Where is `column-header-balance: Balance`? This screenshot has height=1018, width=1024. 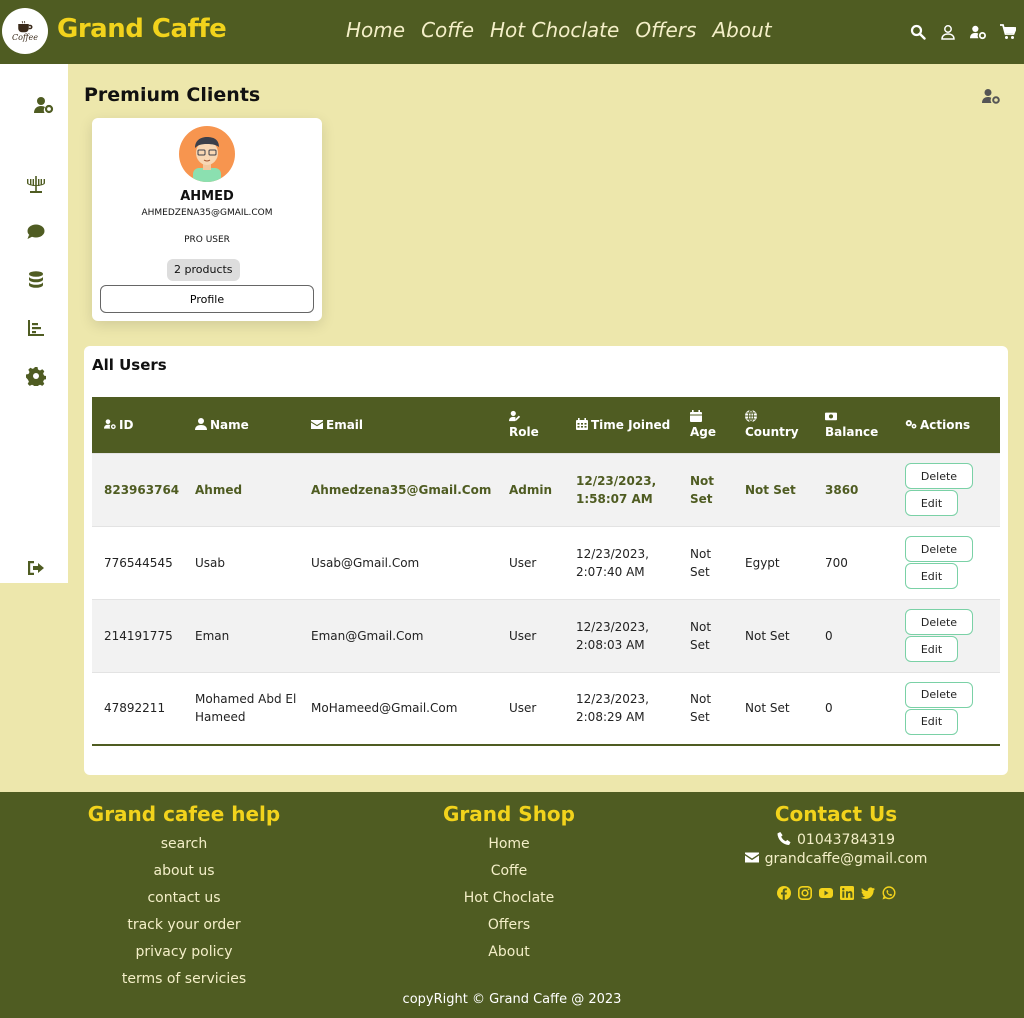 column-header-balance: Balance is located at coordinates (853, 425).